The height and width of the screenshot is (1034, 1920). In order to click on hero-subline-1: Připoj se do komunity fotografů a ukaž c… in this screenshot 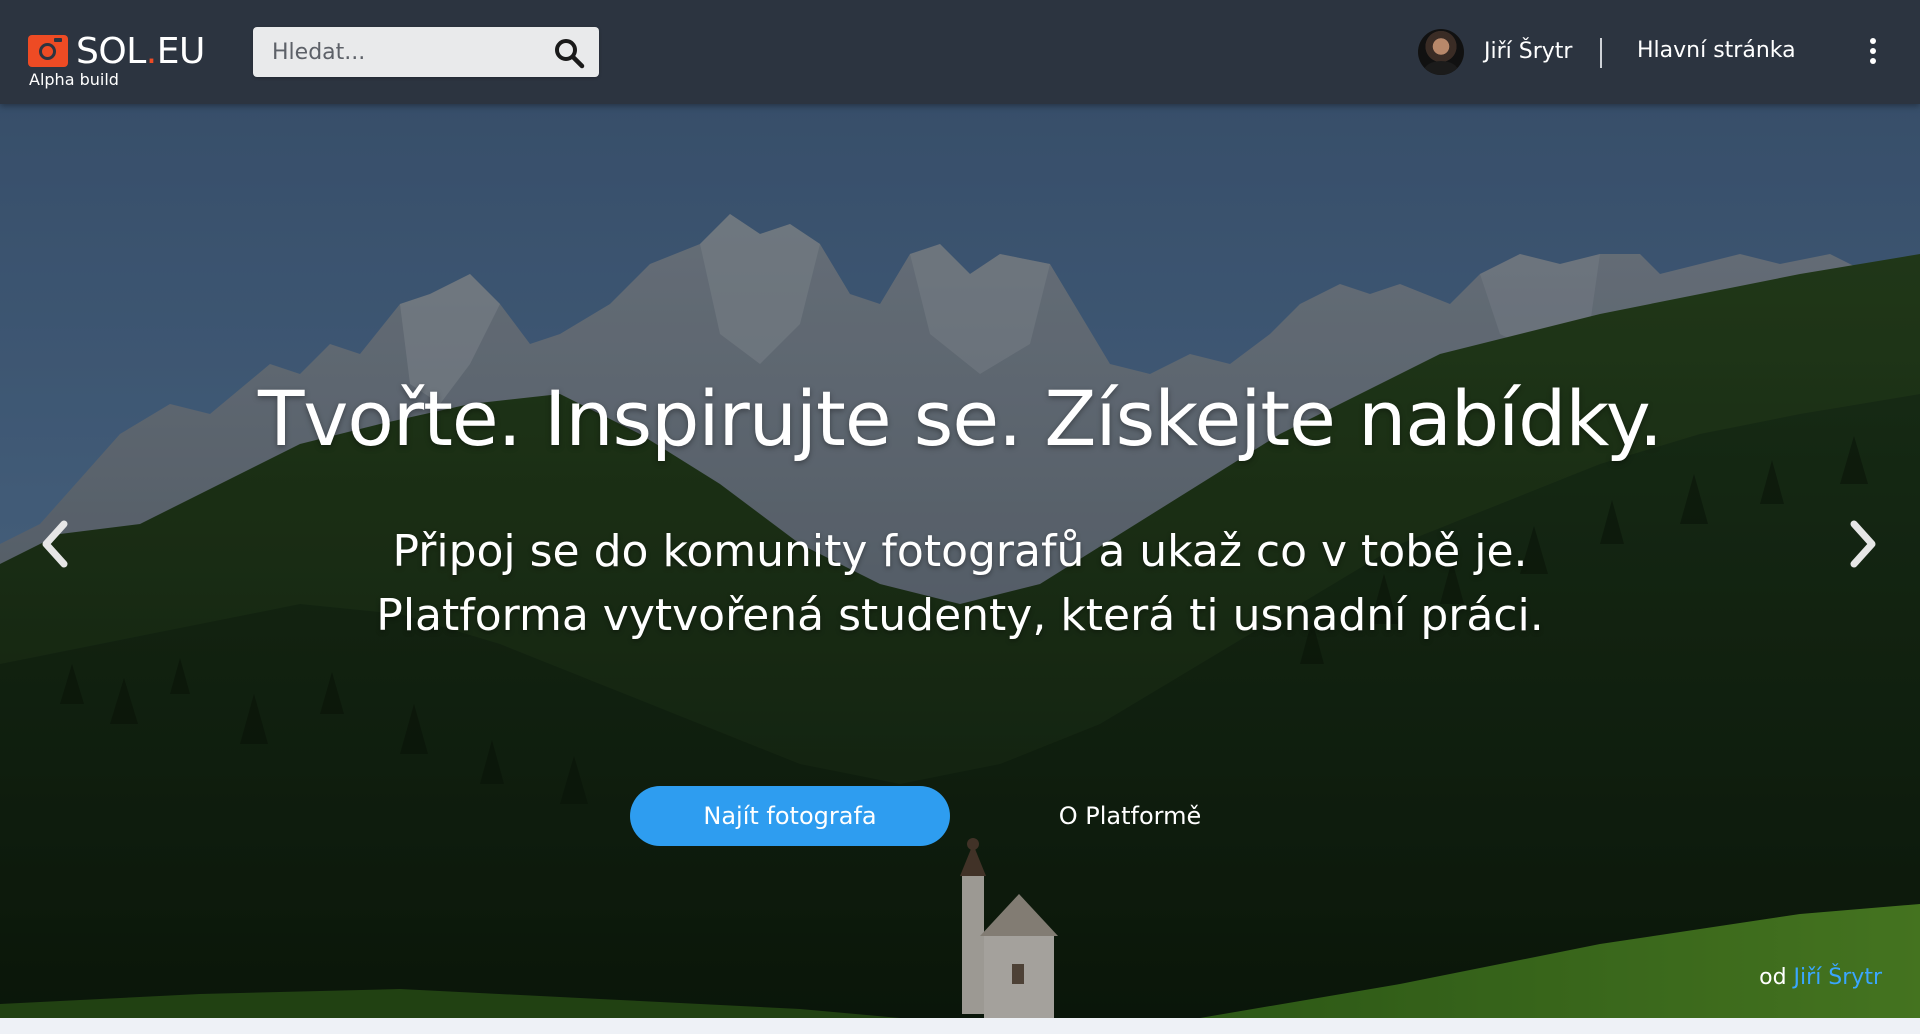, I will do `click(960, 551)`.